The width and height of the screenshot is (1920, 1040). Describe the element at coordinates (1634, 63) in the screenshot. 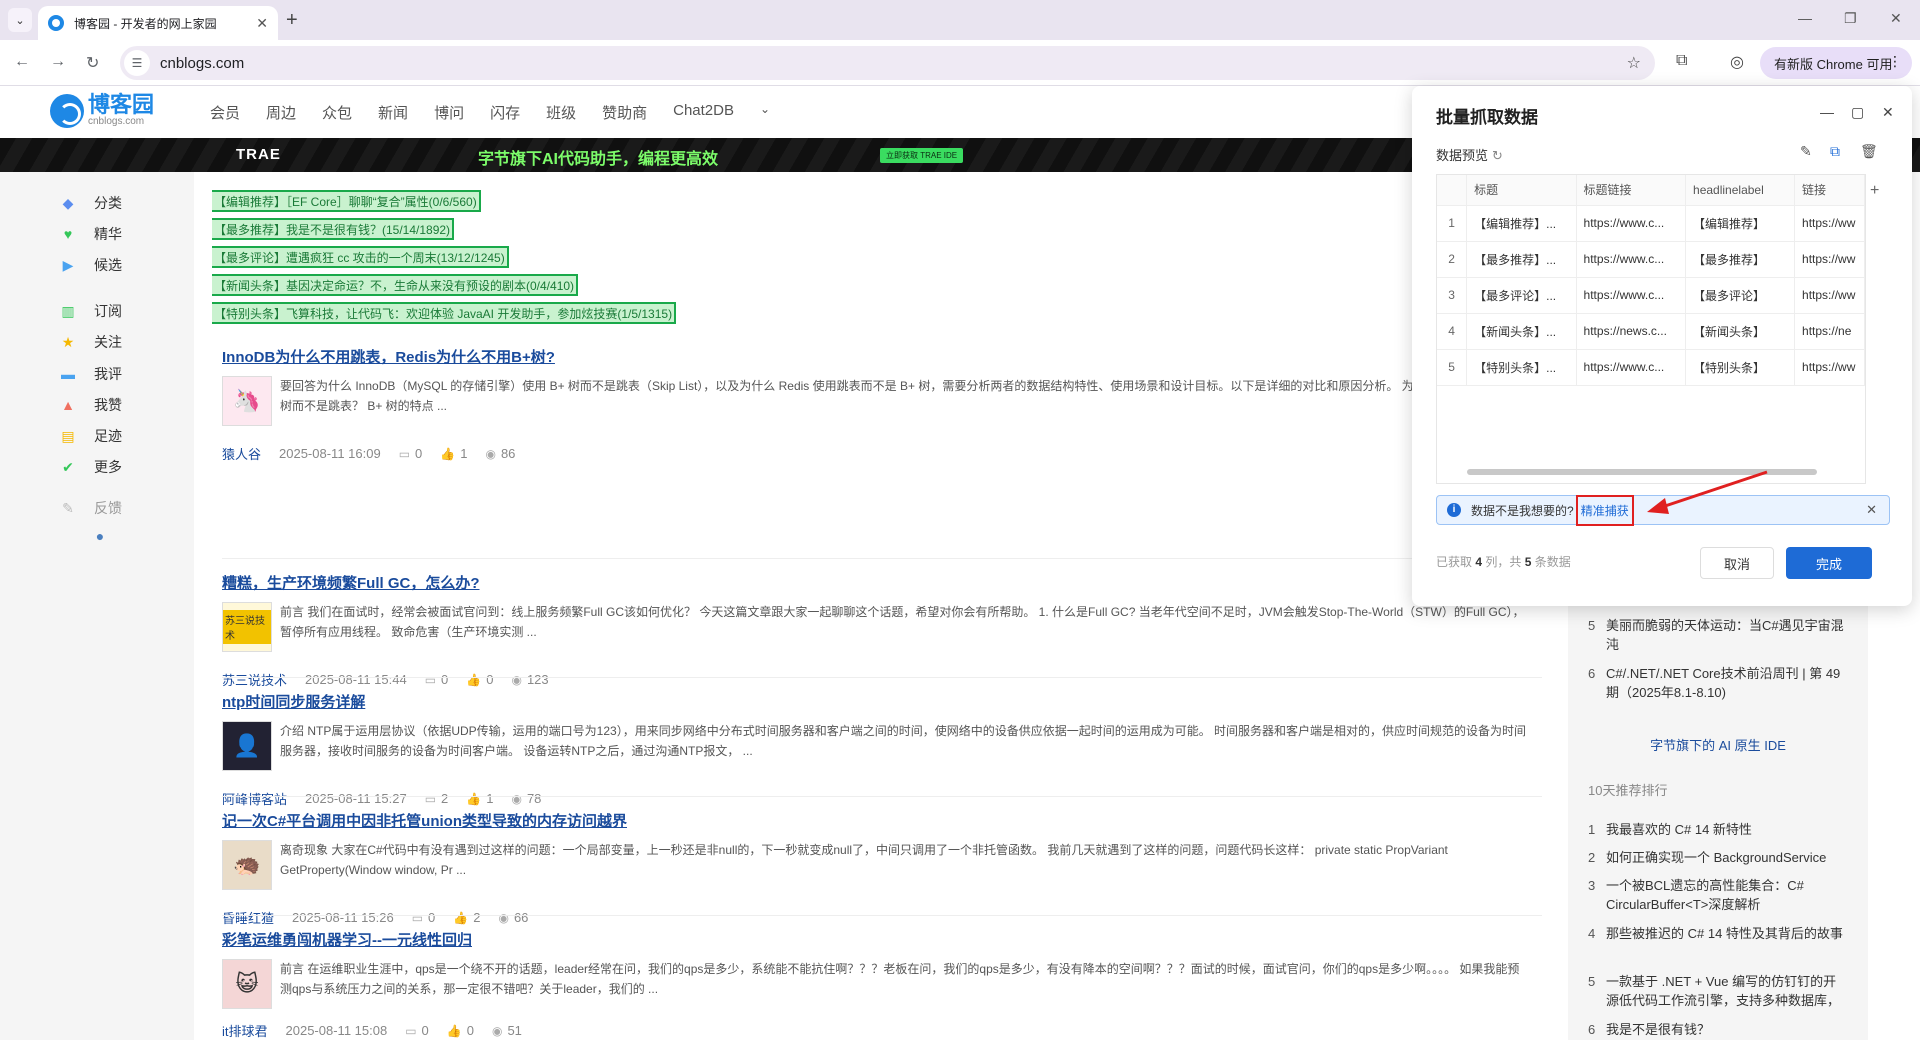

I see `bookmark-star-icon: ☆` at that location.